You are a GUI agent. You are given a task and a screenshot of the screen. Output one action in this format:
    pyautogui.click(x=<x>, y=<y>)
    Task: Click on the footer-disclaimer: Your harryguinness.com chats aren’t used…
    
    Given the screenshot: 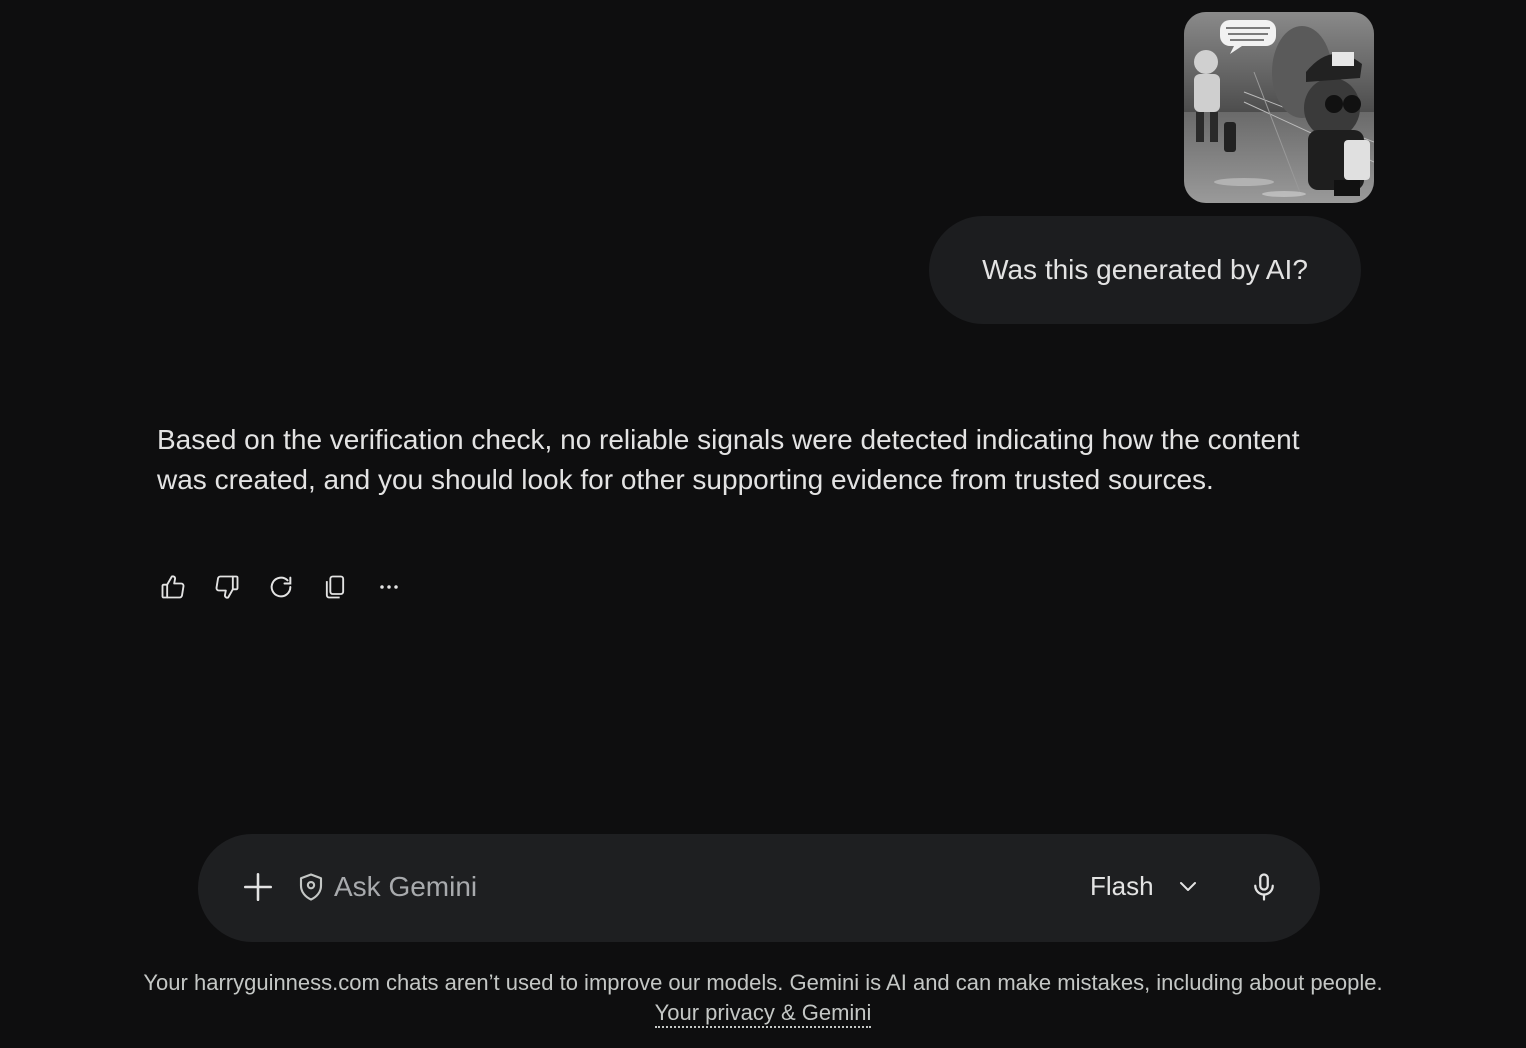 What is the action you would take?
    pyautogui.click(x=763, y=998)
    